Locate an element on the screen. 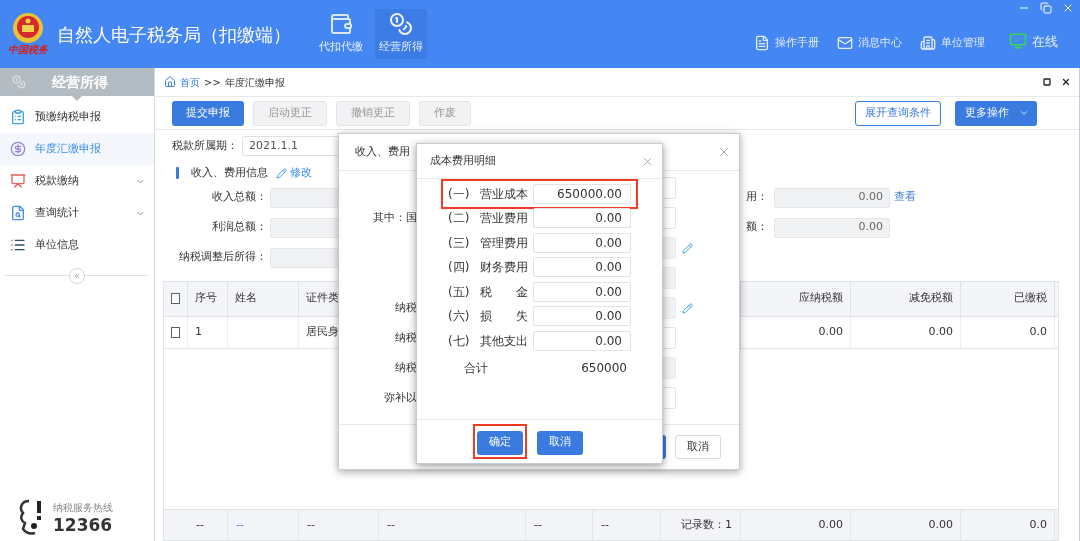  row-number: (七) is located at coordinates (459, 341).